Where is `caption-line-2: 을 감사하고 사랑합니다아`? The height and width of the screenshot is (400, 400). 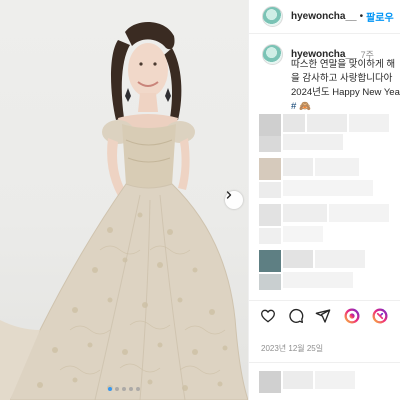 caption-line-2: 을 감사하고 사랑합니다아 is located at coordinates (342, 78).